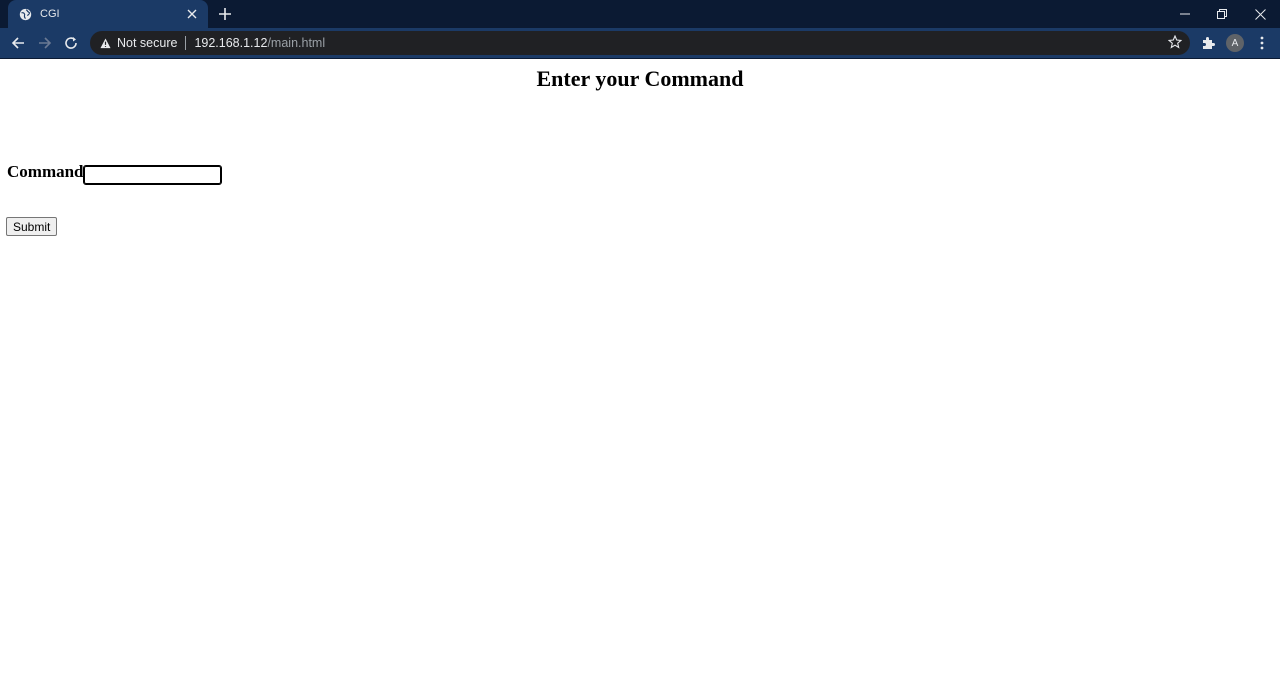  I want to click on browser-toolbar: Not secure 192.168.1.12/main.html A, so click(640, 43).